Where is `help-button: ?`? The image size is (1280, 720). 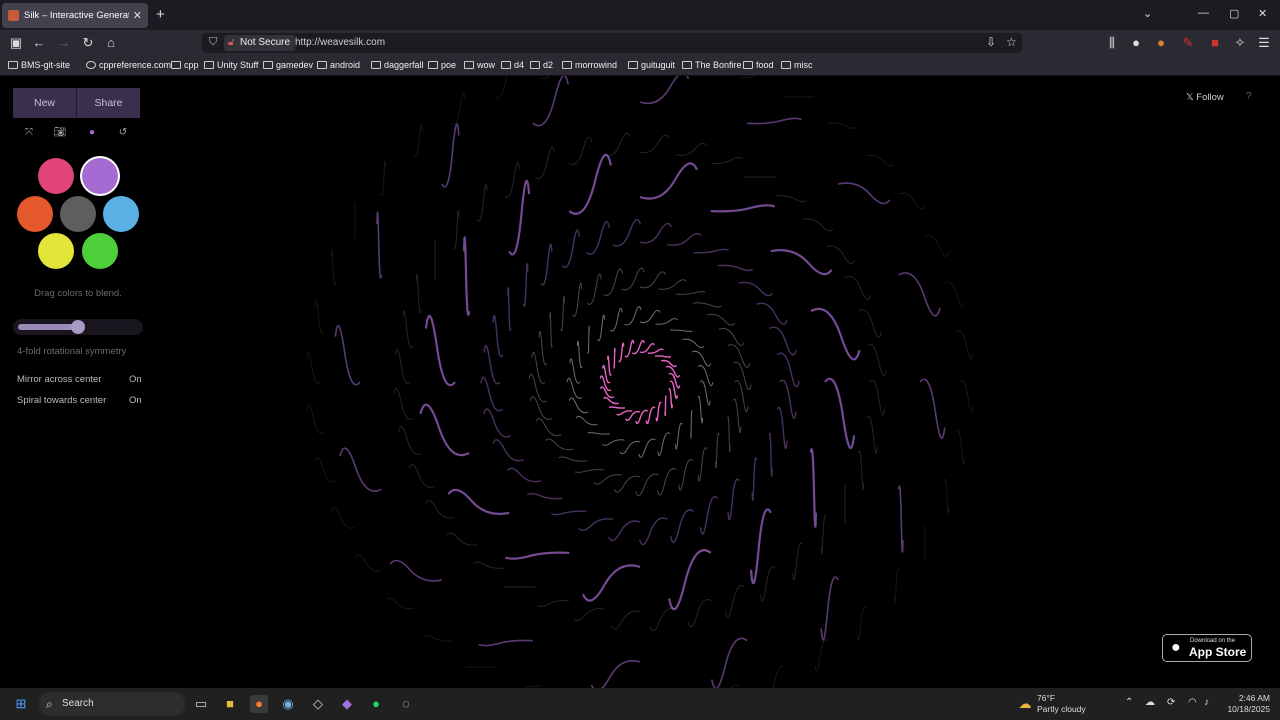 help-button: ? is located at coordinates (1249, 96).